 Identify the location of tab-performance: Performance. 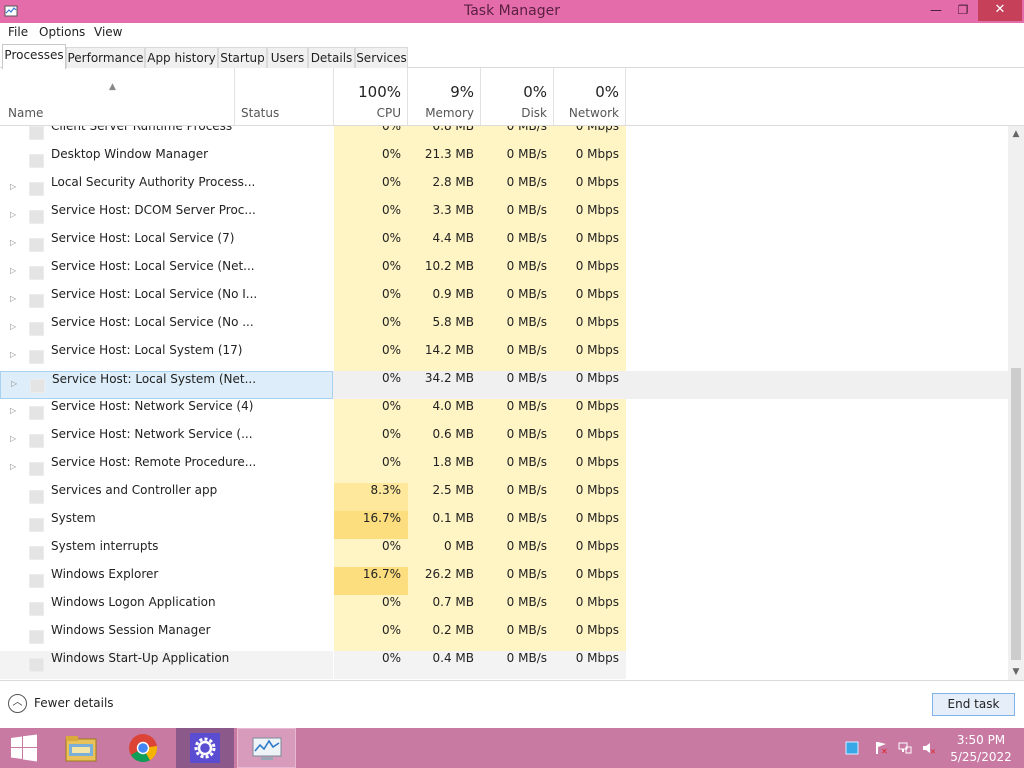
(105, 57).